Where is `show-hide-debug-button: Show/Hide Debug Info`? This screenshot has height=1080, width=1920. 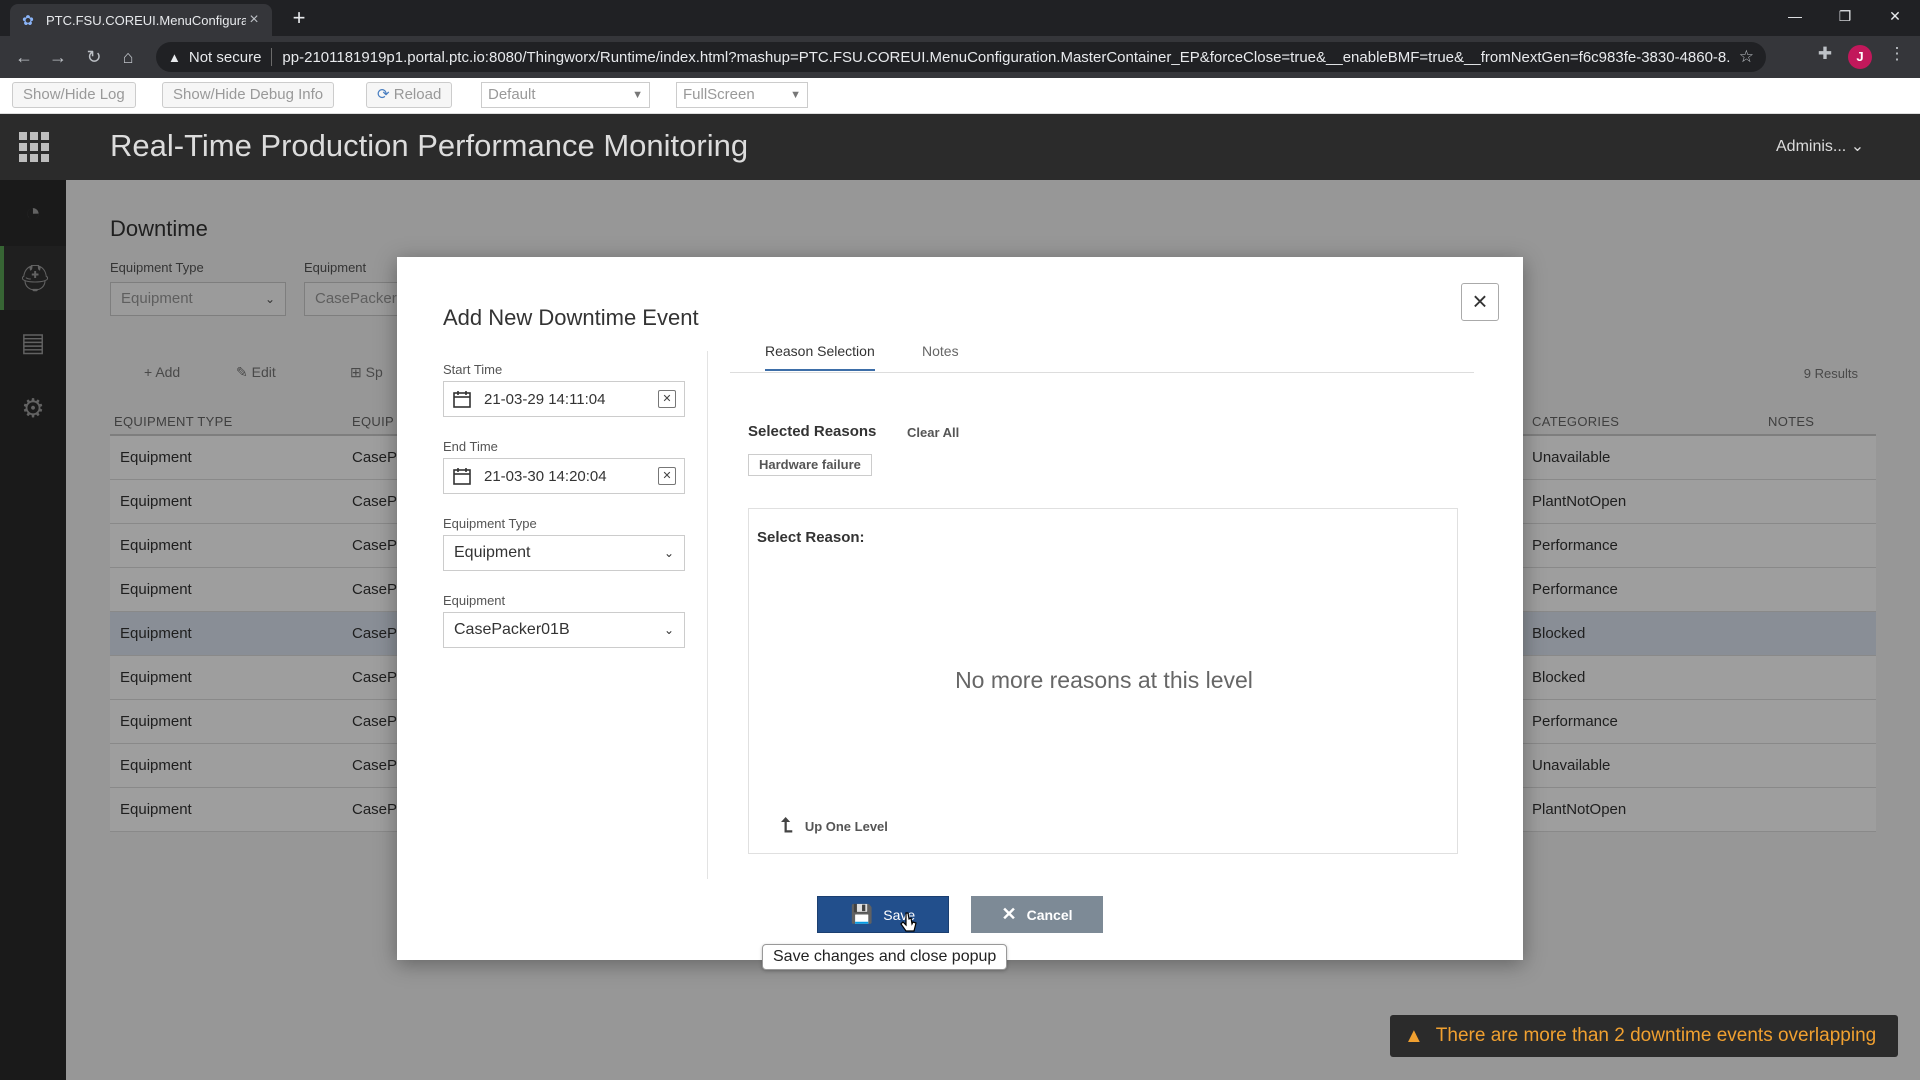 show-hide-debug-button: Show/Hide Debug Info is located at coordinates (248, 95).